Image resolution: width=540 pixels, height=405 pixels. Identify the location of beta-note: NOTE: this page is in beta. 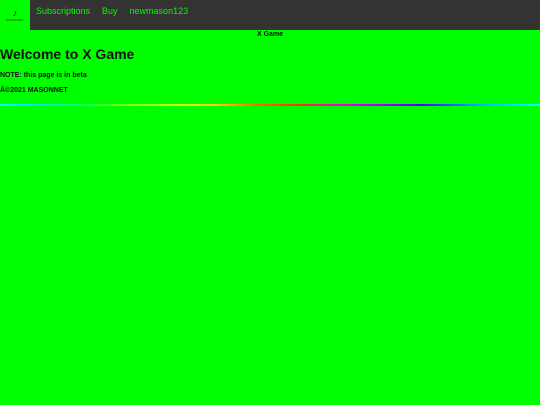
(43, 75).